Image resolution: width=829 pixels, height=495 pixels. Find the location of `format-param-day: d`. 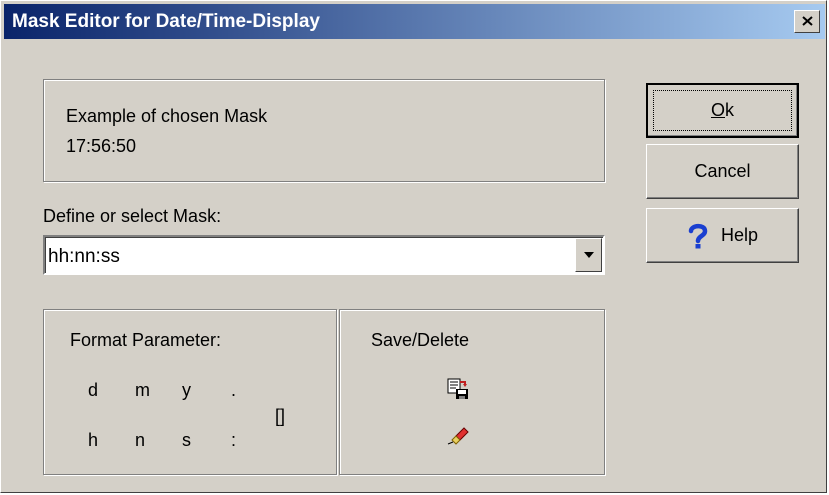

format-param-day: d is located at coordinates (93, 390).